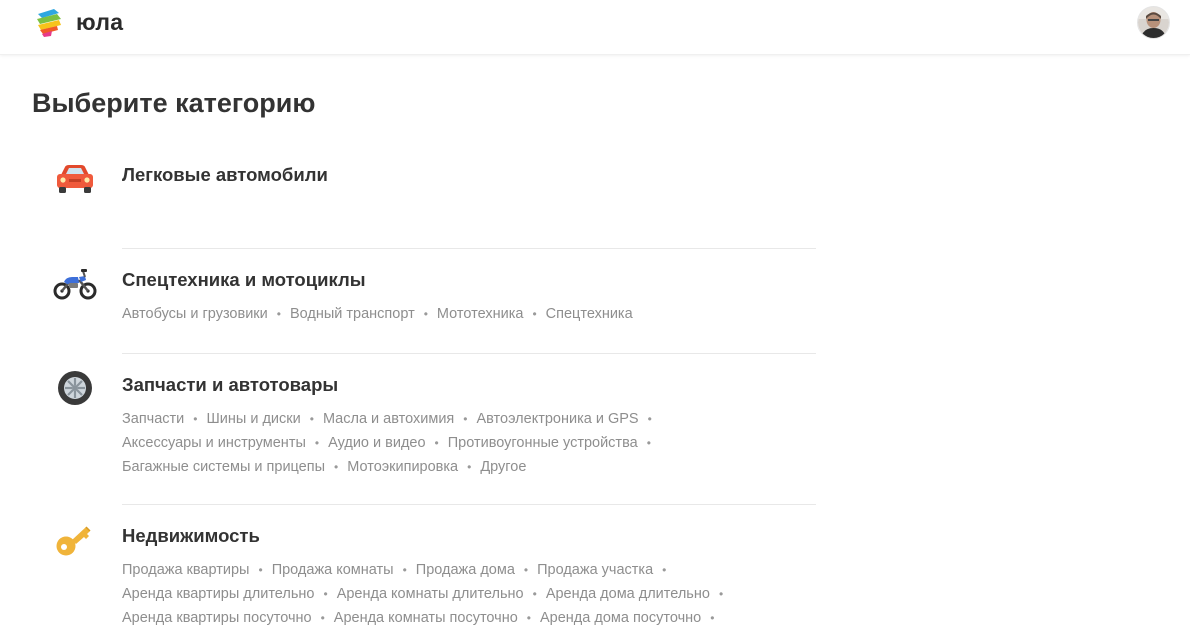 This screenshot has height=631, width=1190. Describe the element at coordinates (388, 419) in the screenshot. I see `subcategory-link: Масла и автохимия` at that location.